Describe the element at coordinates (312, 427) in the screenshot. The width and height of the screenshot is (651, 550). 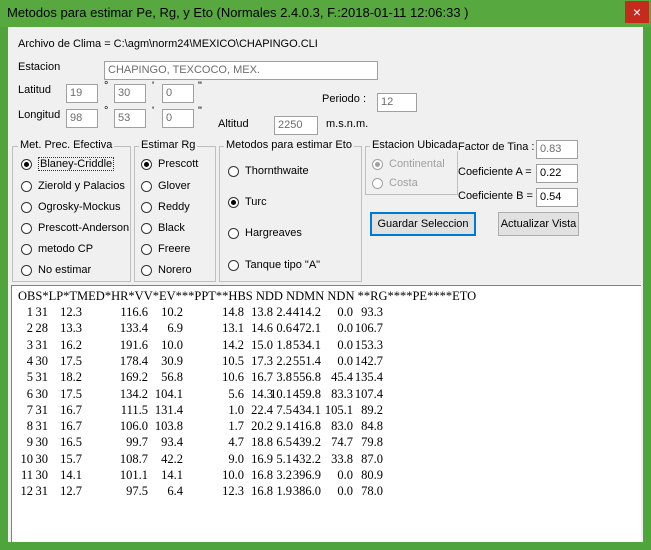
I see `table-row: 8 31 16.7 106.0 103.8 1.7 20.2 9.1 416.8 83.0 84.8` at that location.